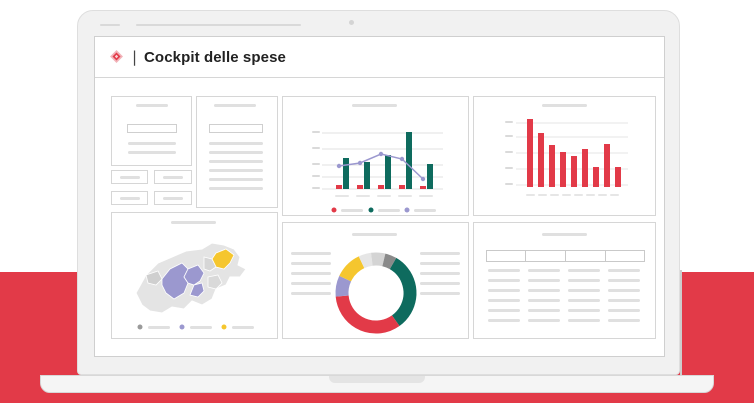  What do you see at coordinates (195, 327) in the screenshot?
I see `map-legend` at bounding box center [195, 327].